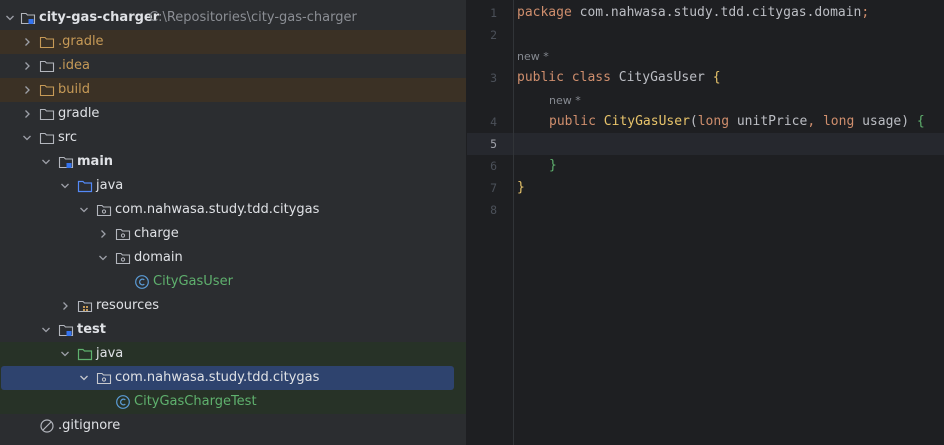 This screenshot has height=445, width=944. I want to click on line-number: 6, so click(493, 166).